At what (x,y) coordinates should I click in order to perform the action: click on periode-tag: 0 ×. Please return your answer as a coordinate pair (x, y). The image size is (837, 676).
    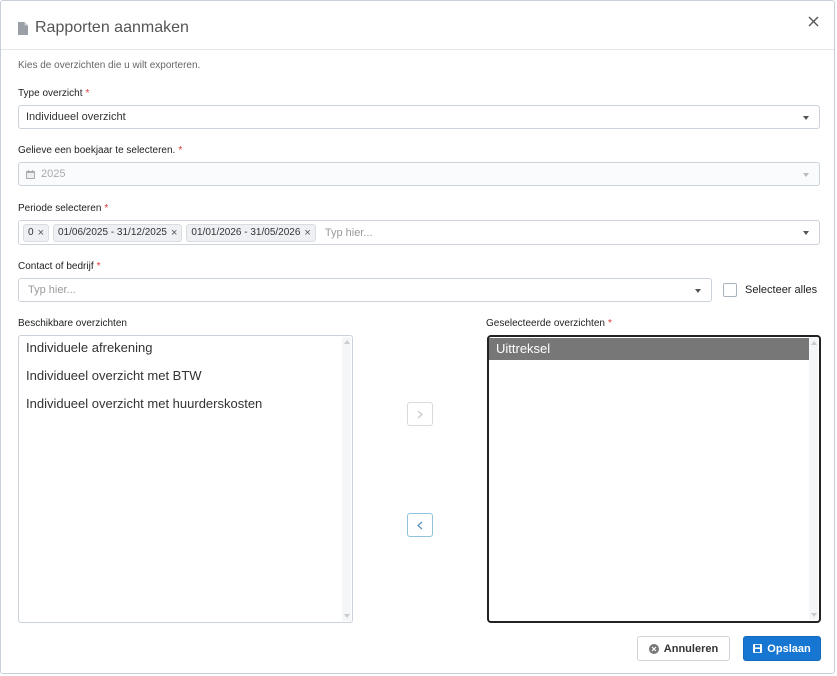
    Looking at the image, I should click on (36, 232).